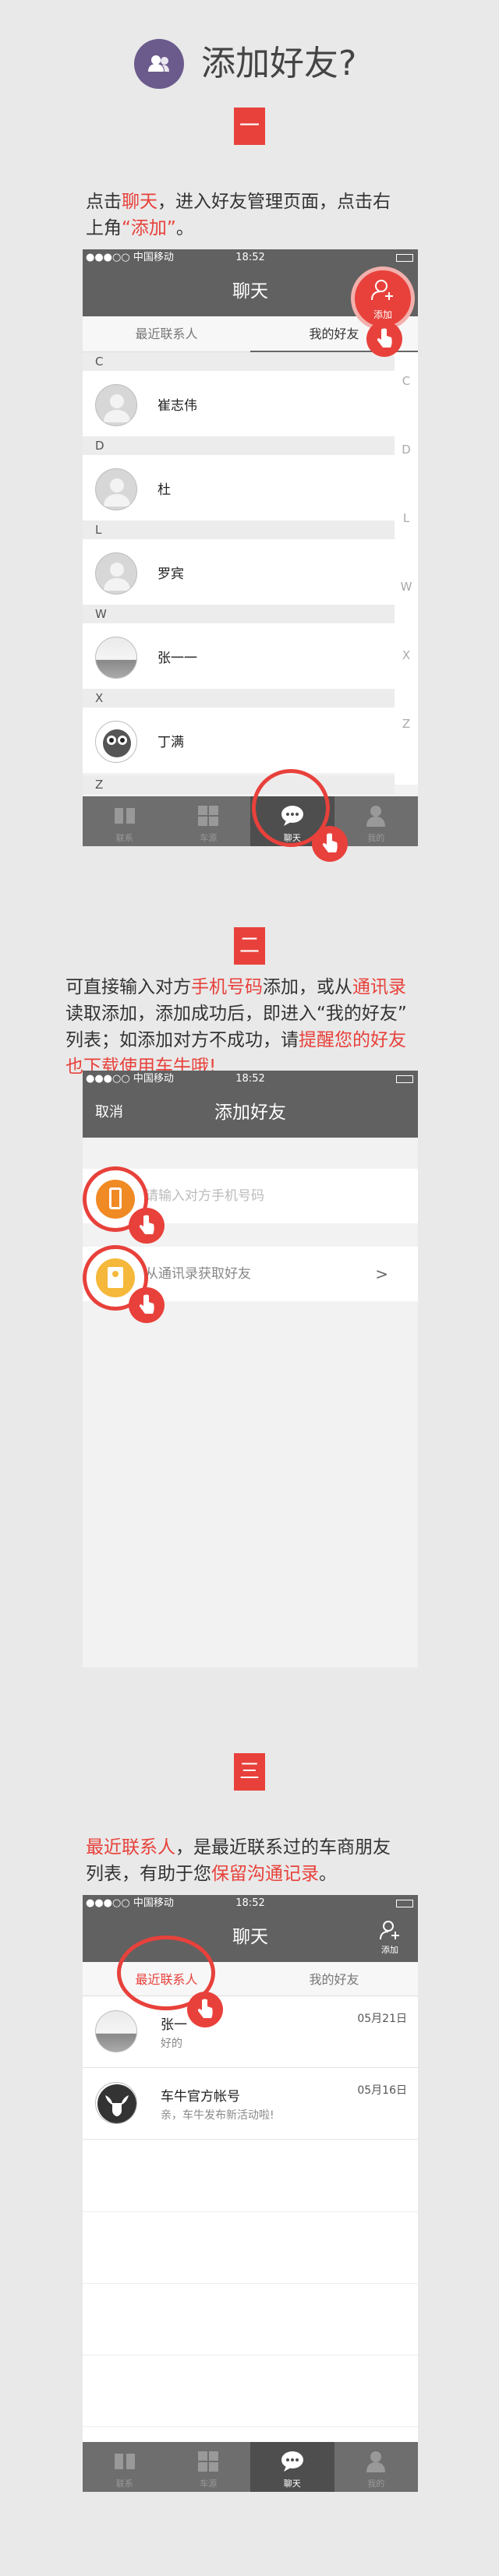 The width and height of the screenshot is (499, 2576). Describe the element at coordinates (257, 215) in the screenshot. I see `step-description: 点击聊天，进入好友管理页面，点击右上角“添加”。` at that location.